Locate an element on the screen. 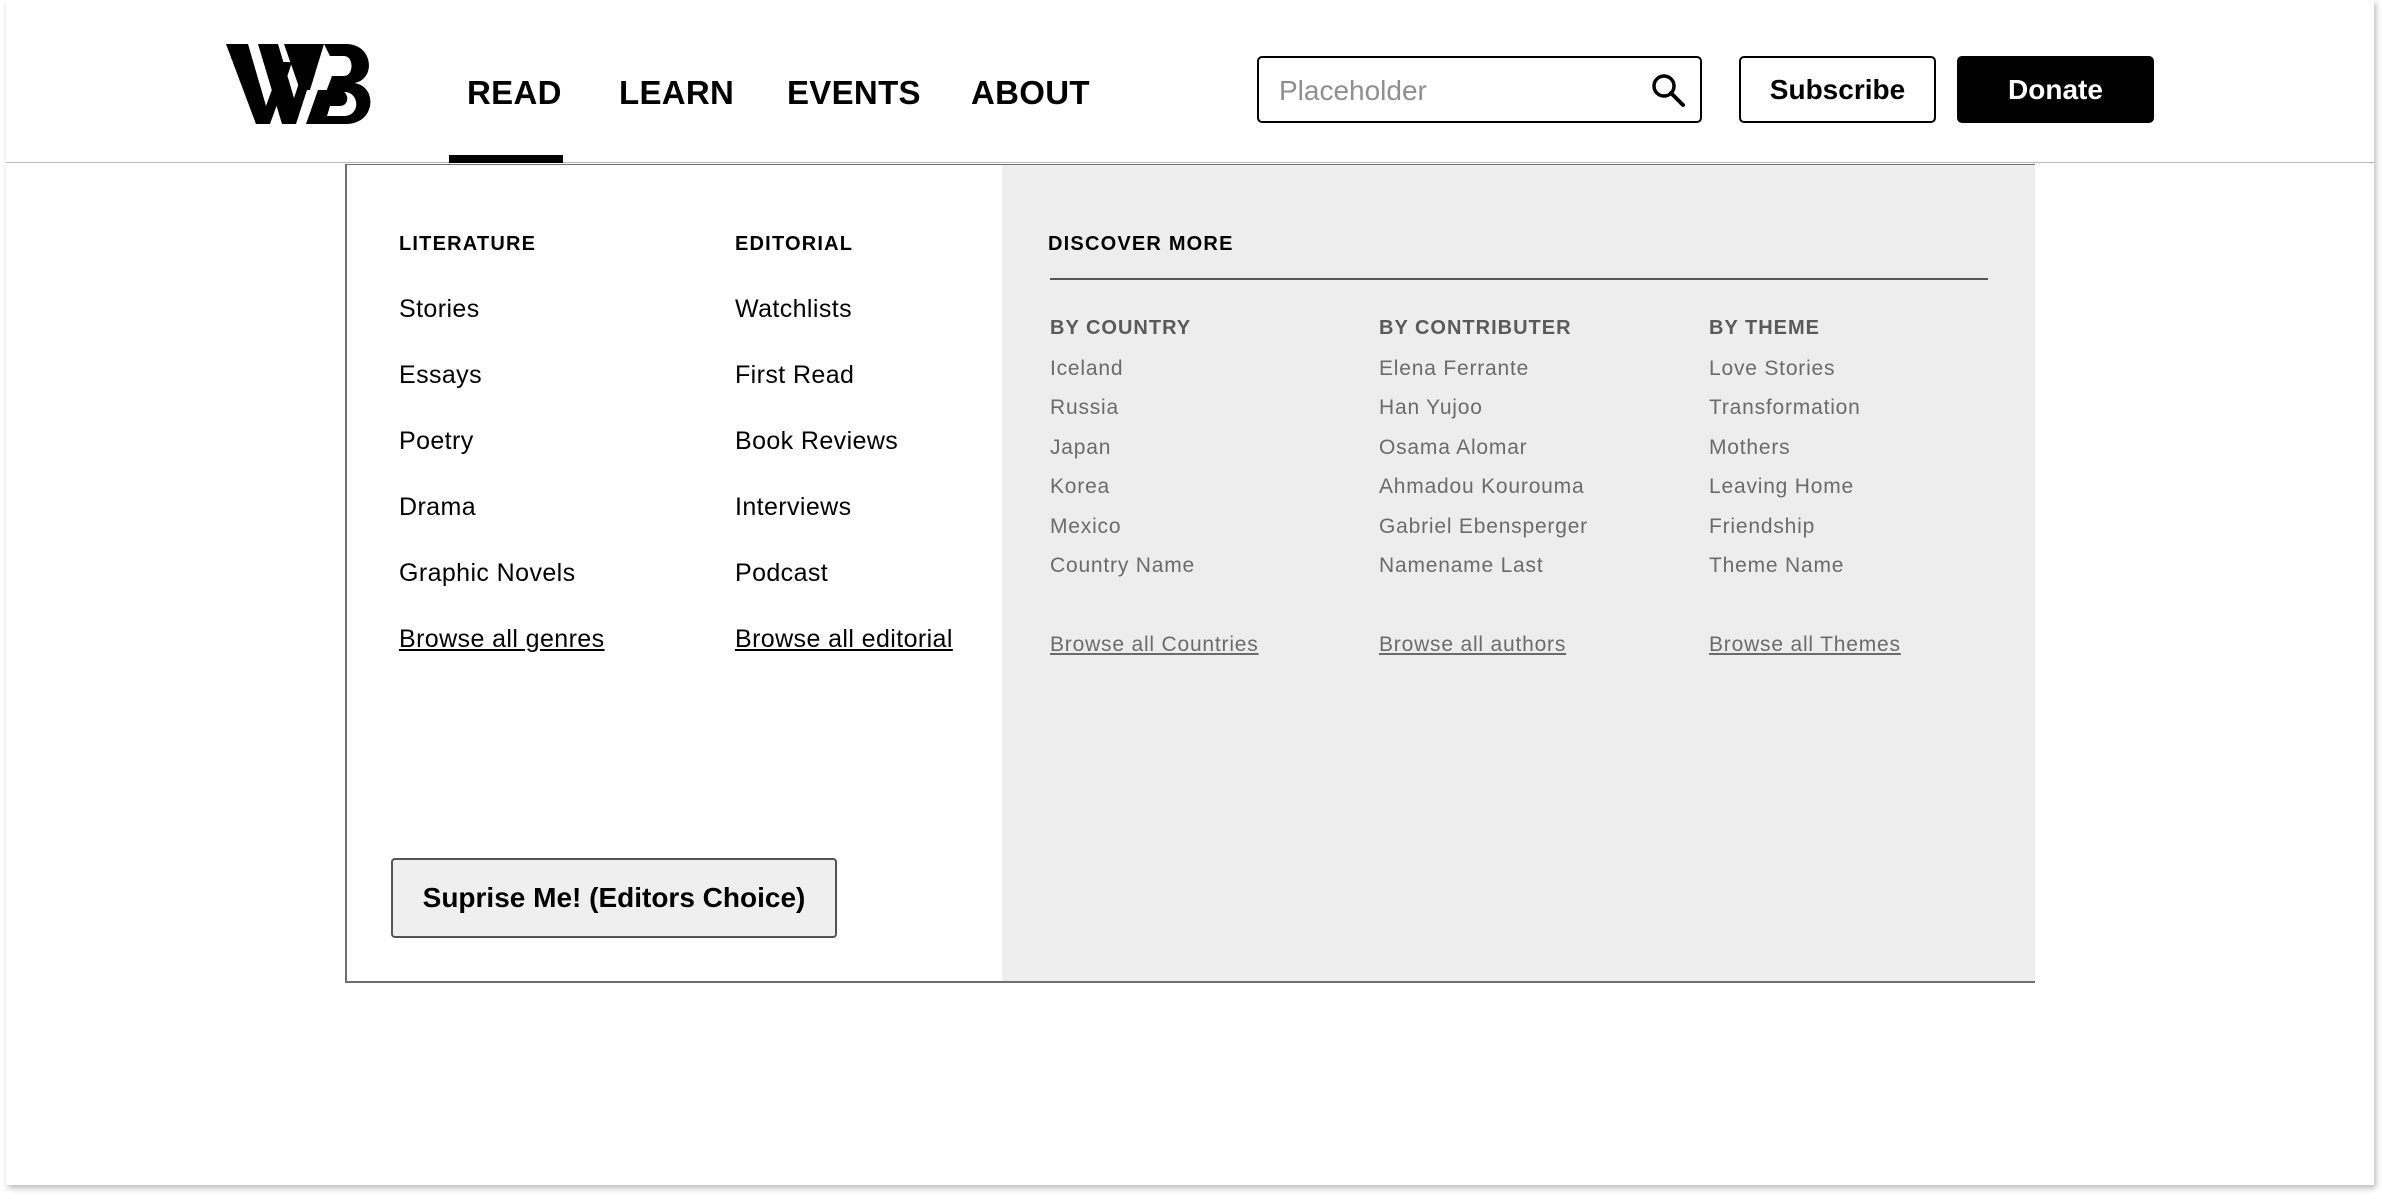  browse-all-themes-link: Browse all Themes is located at coordinates (1805, 645).